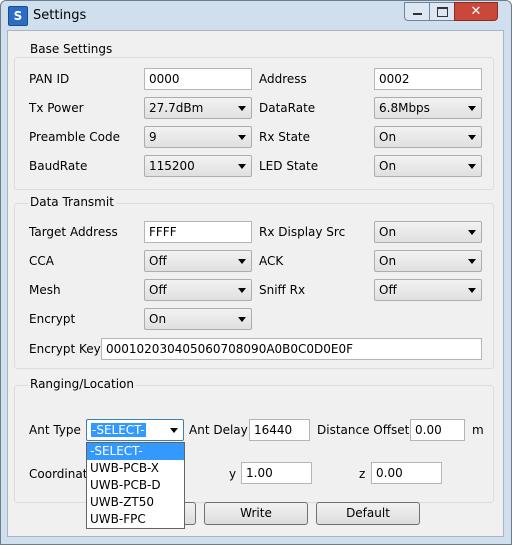  What do you see at coordinates (388, 261) in the screenshot?
I see `ack-value: On` at bounding box center [388, 261].